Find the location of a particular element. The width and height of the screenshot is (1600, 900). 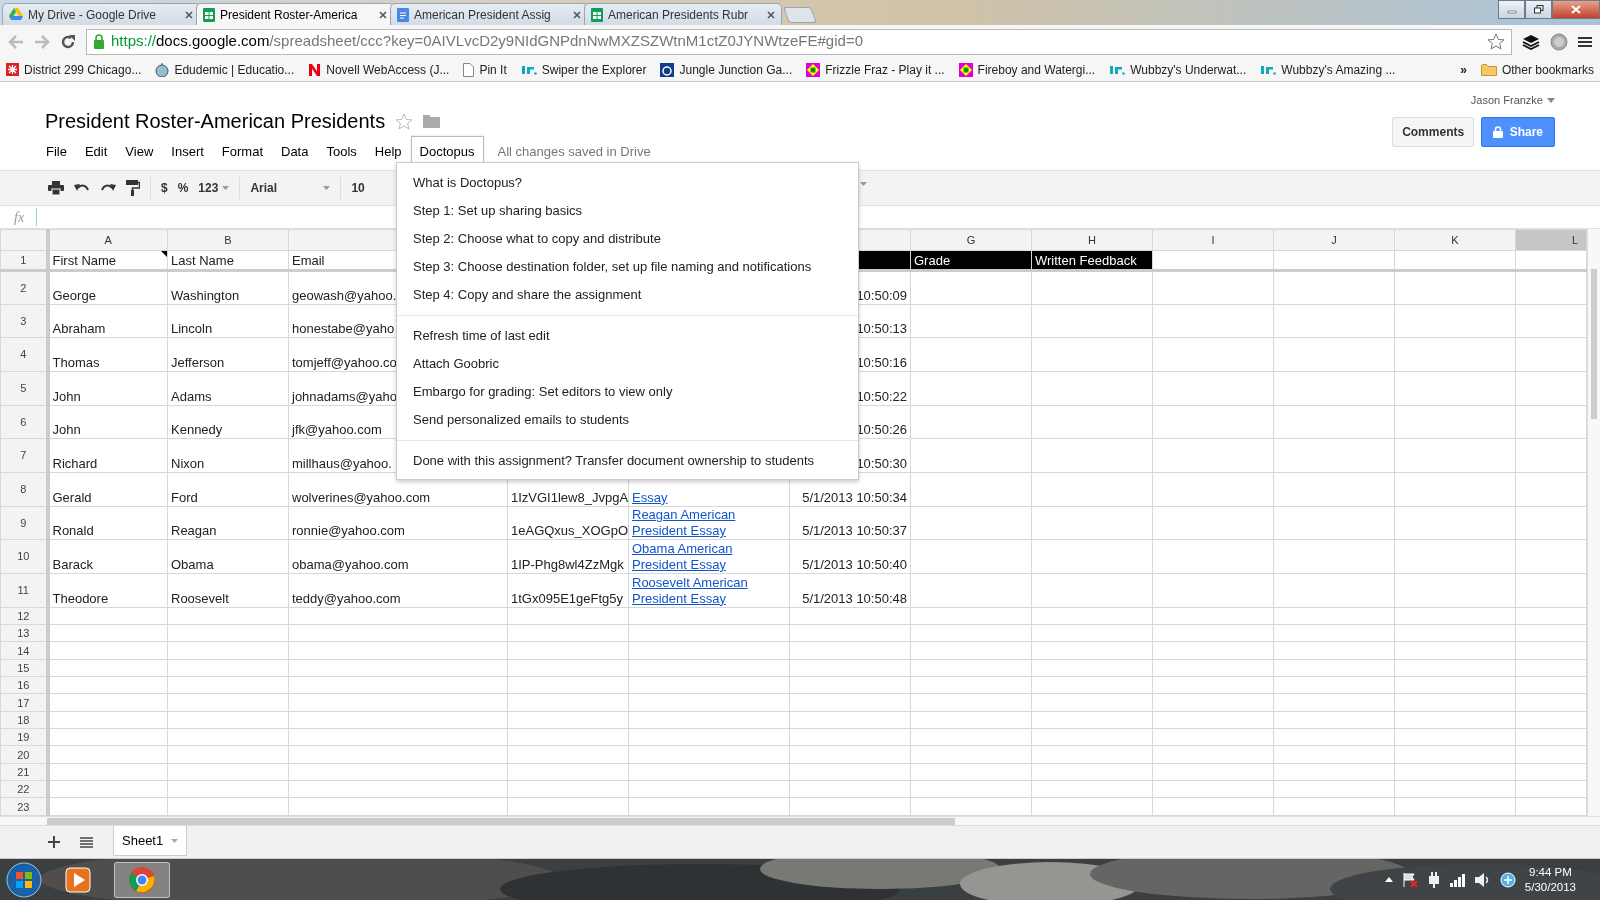

bookmark: Swiper the Explorer is located at coordinates (583, 69).